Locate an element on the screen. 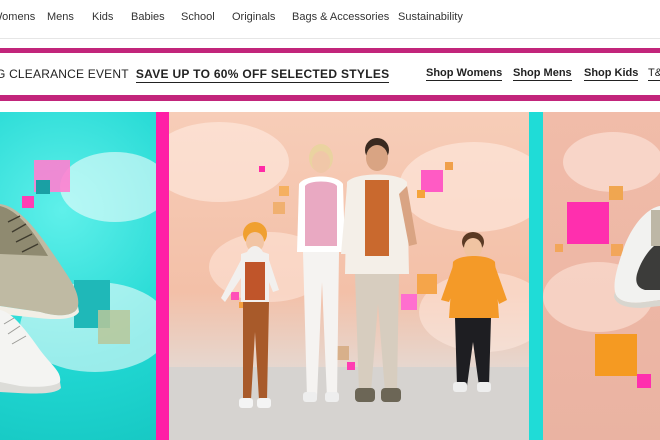 Image resolution: width=660 pixels, height=440 pixels. nav-sustainability: Sustainability is located at coordinates (430, 17).